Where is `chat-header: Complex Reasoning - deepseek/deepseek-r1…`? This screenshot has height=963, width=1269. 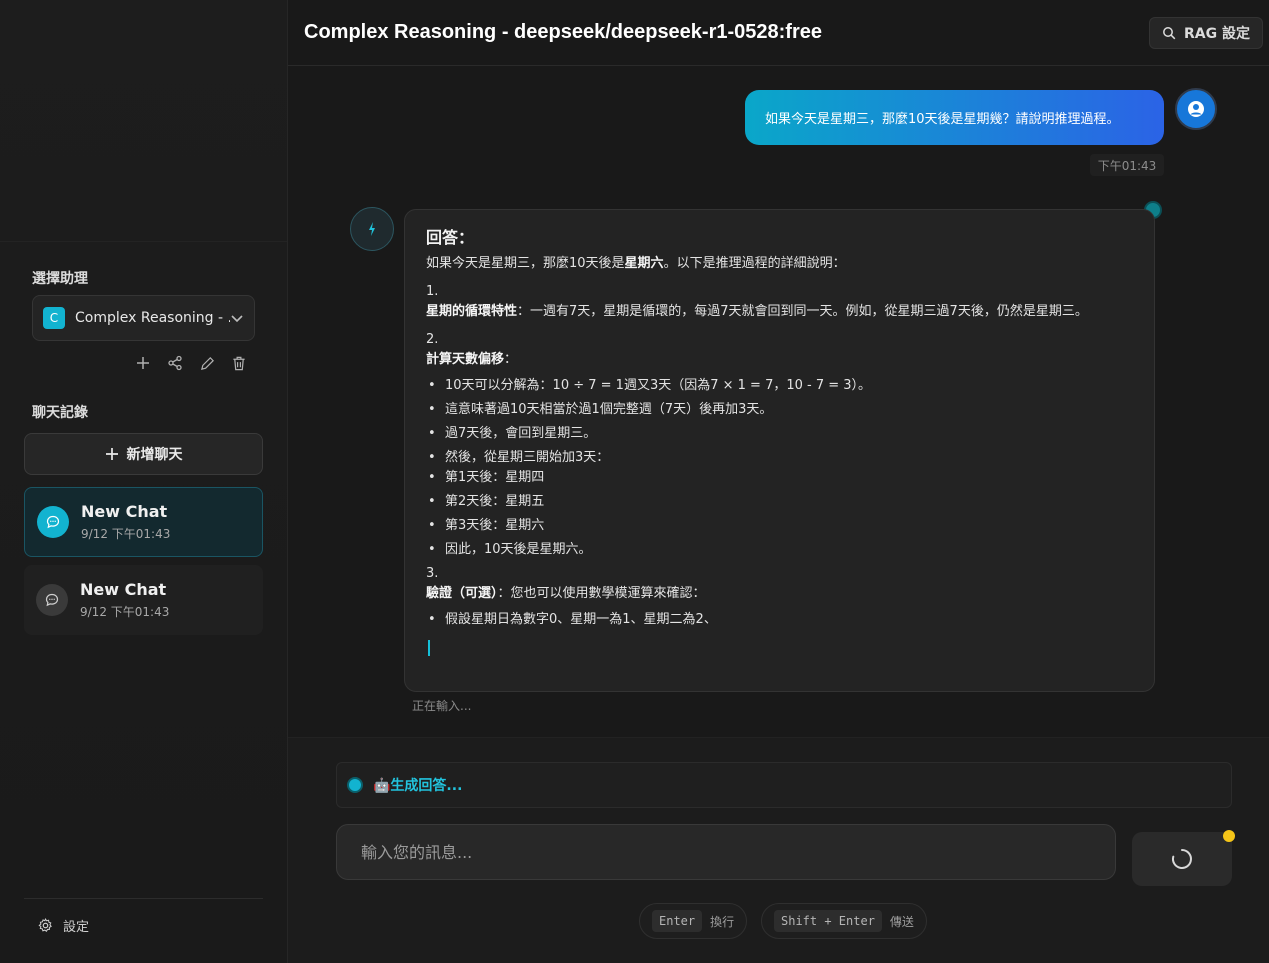 chat-header: Complex Reasoning - deepseek/deepseek-r1… is located at coordinates (778, 33).